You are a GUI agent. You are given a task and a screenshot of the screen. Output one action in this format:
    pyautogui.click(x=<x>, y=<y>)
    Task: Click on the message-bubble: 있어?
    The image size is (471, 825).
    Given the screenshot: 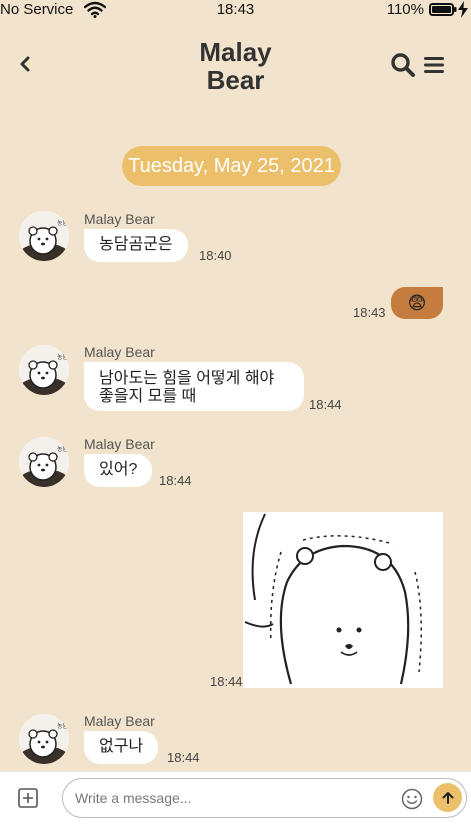 What is the action you would take?
    pyautogui.click(x=118, y=470)
    